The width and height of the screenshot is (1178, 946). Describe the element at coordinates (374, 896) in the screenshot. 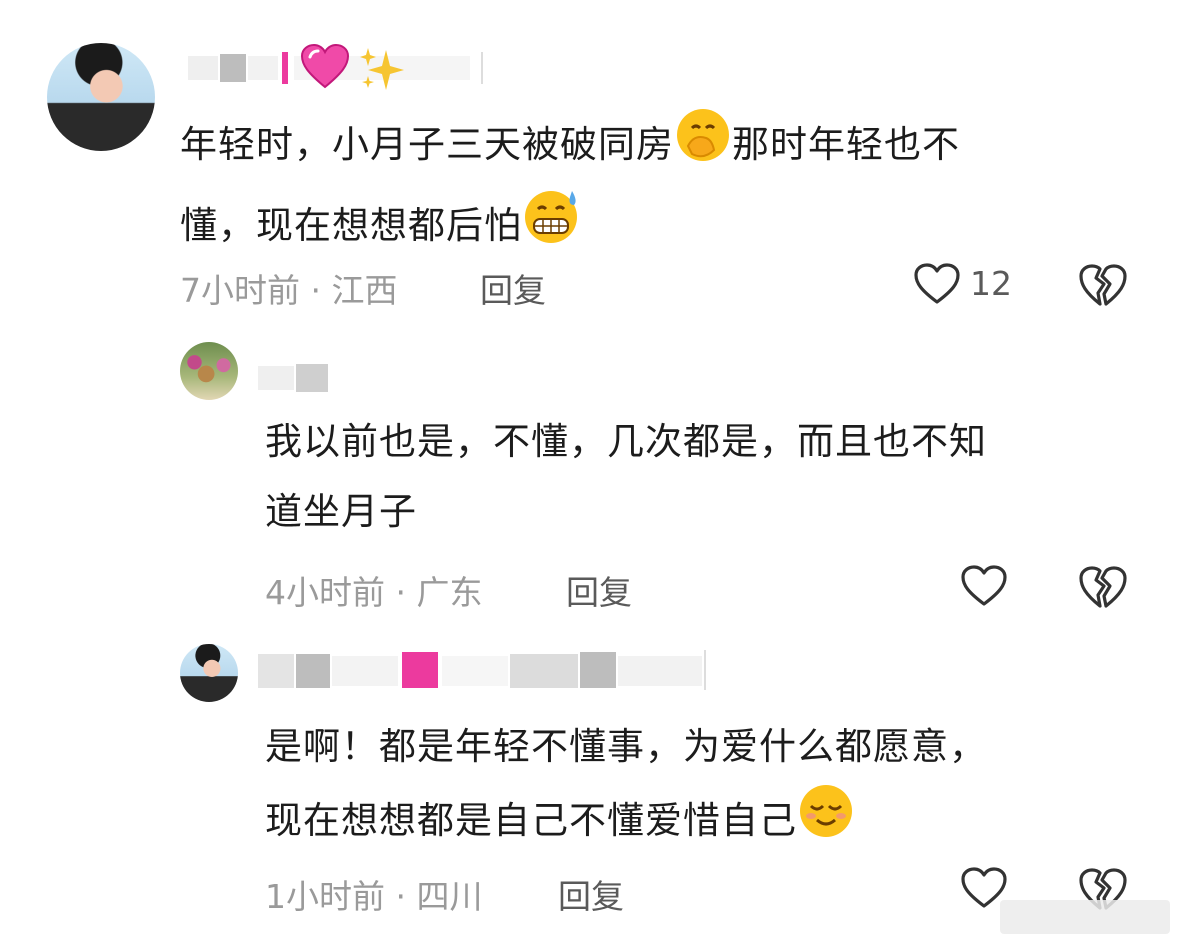

I see `comment-time-location: 1小时前 · 四川` at that location.